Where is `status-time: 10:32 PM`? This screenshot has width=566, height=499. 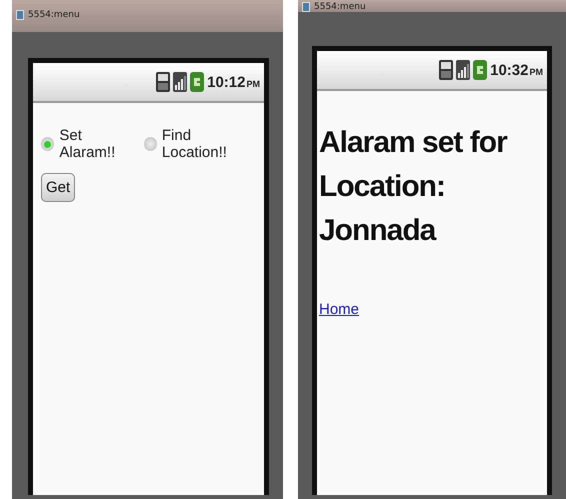
status-time: 10:32 PM is located at coordinates (516, 70).